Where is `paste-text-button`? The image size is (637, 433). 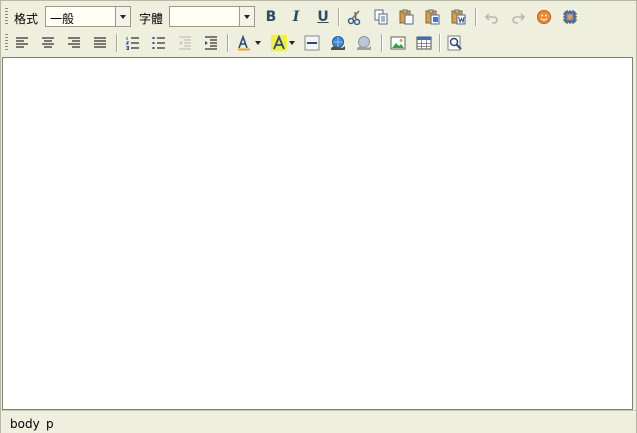
paste-text-button is located at coordinates (433, 17).